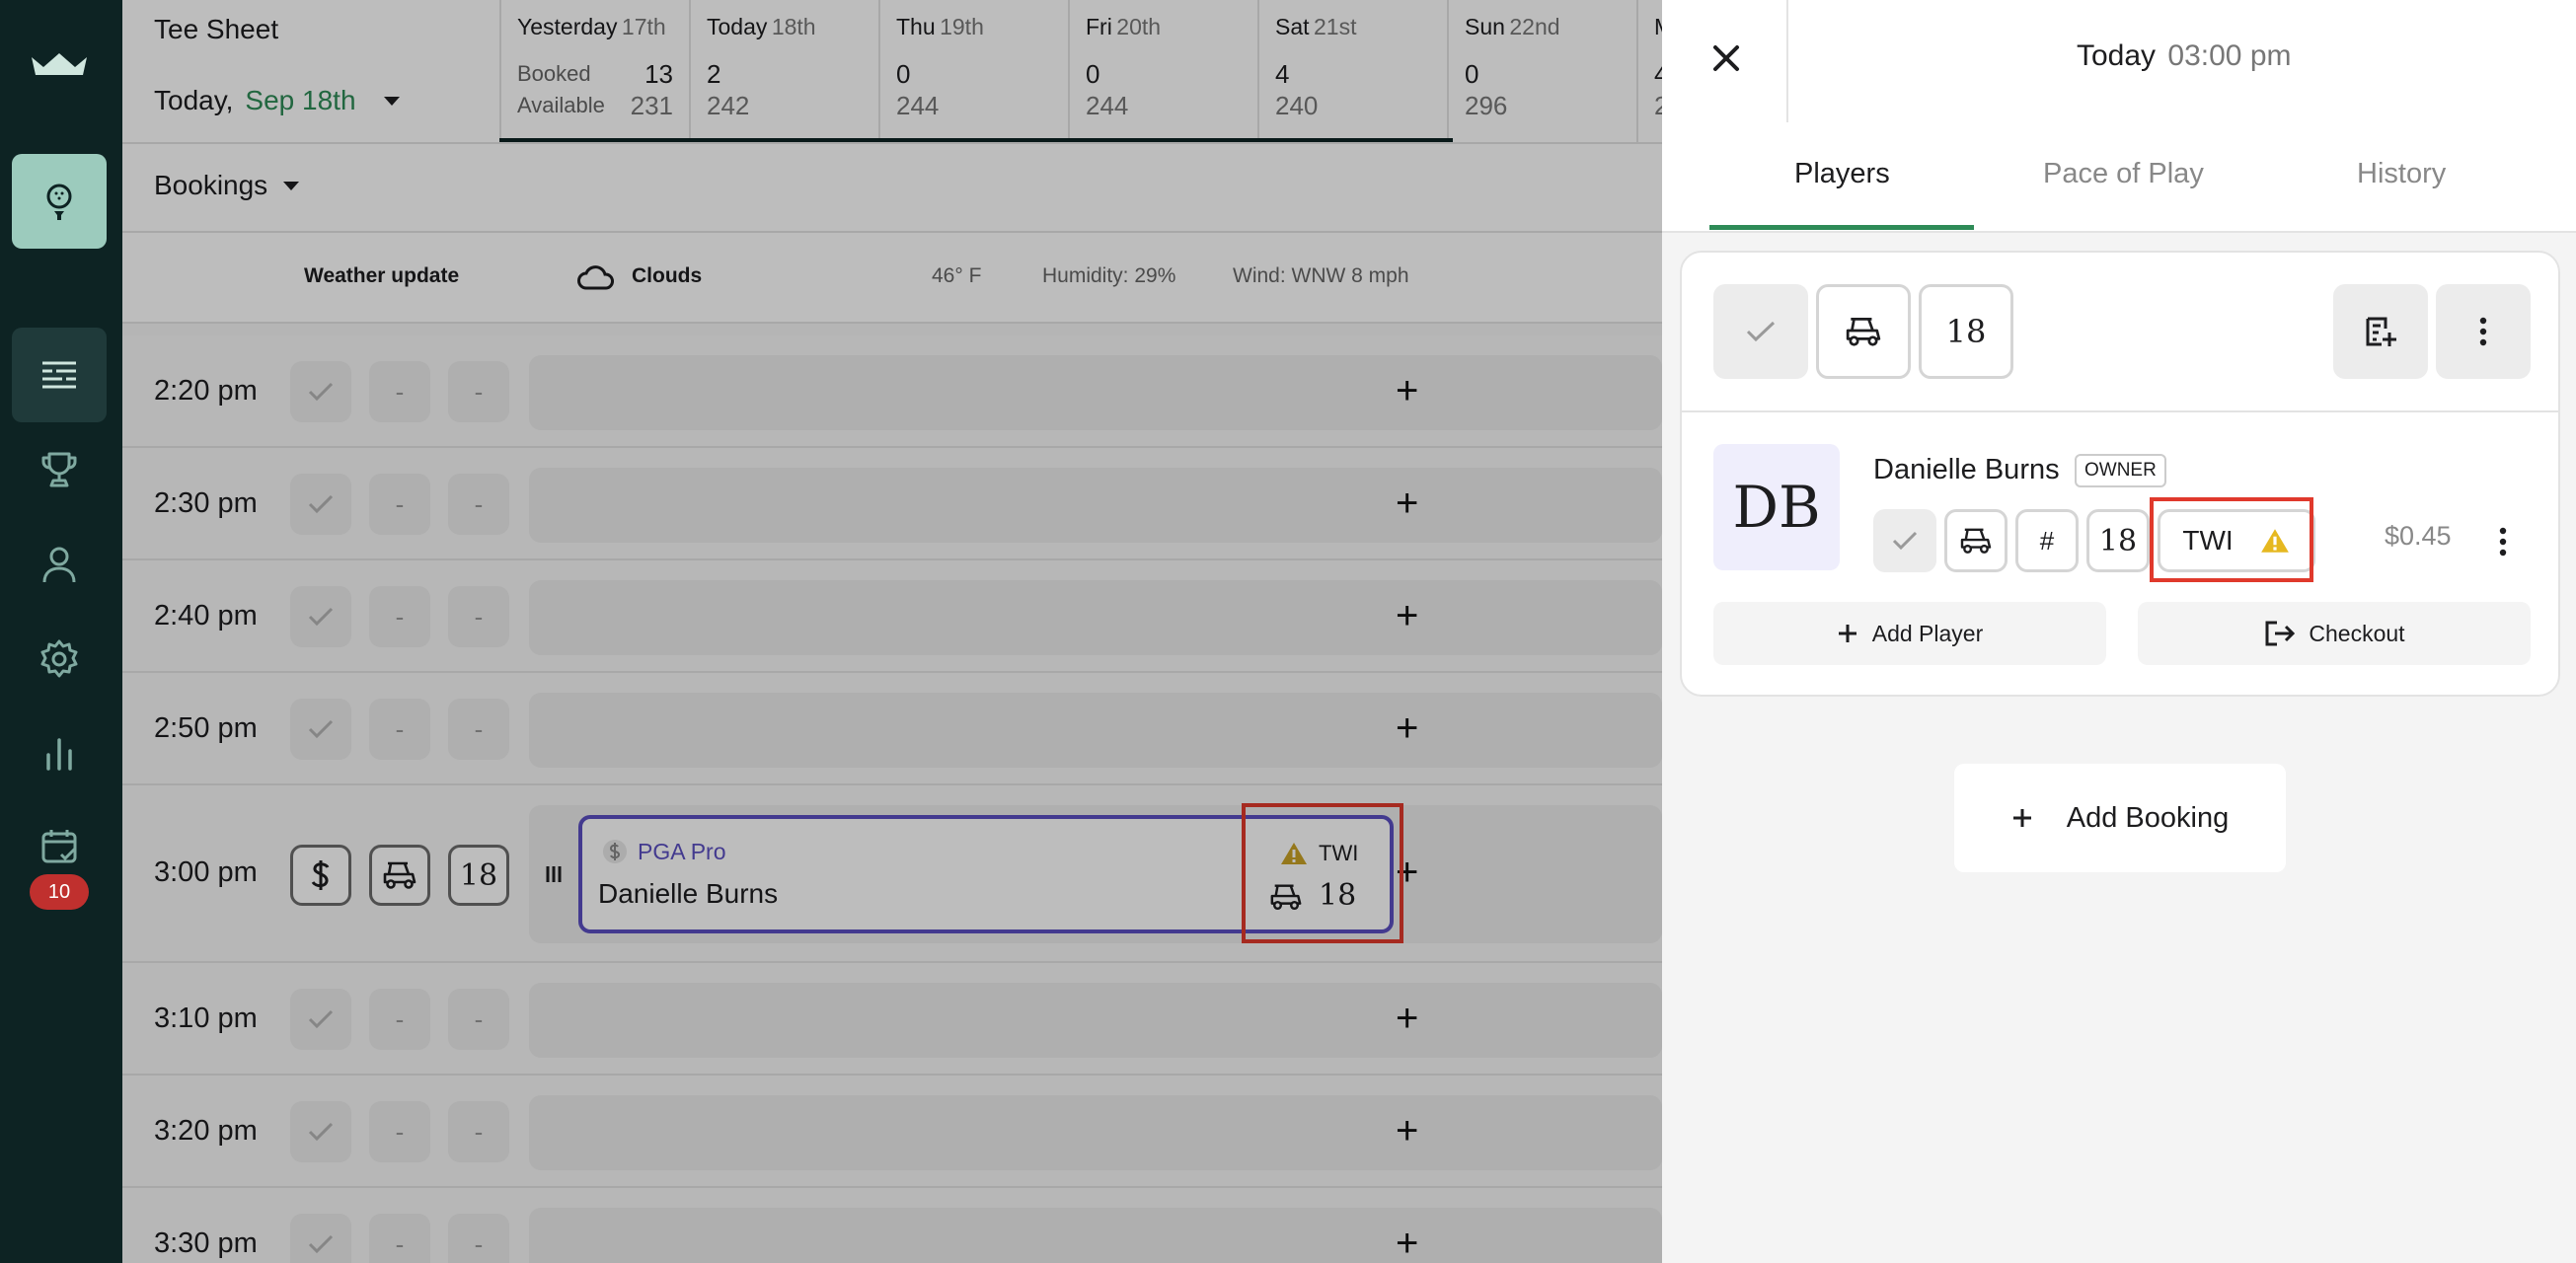 This screenshot has height=1263, width=2576. Describe the element at coordinates (1842, 227) in the screenshot. I see `active-tab-indicator` at that location.